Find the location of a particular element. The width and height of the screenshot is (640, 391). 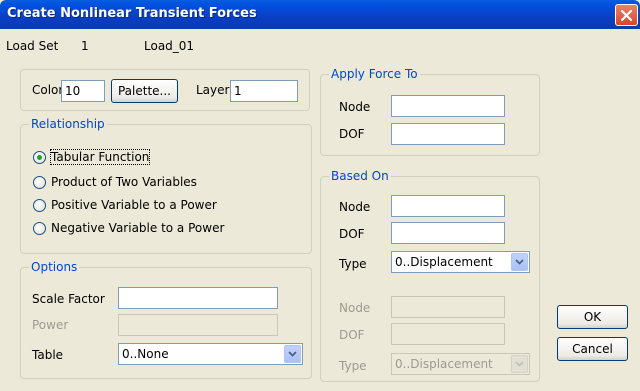

based-node-label: Node is located at coordinates (355, 207).